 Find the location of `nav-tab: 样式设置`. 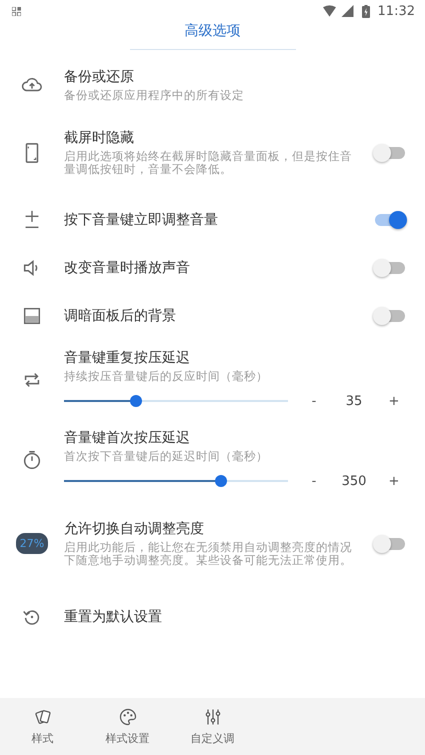

nav-tab: 样式设置 is located at coordinates (127, 726).